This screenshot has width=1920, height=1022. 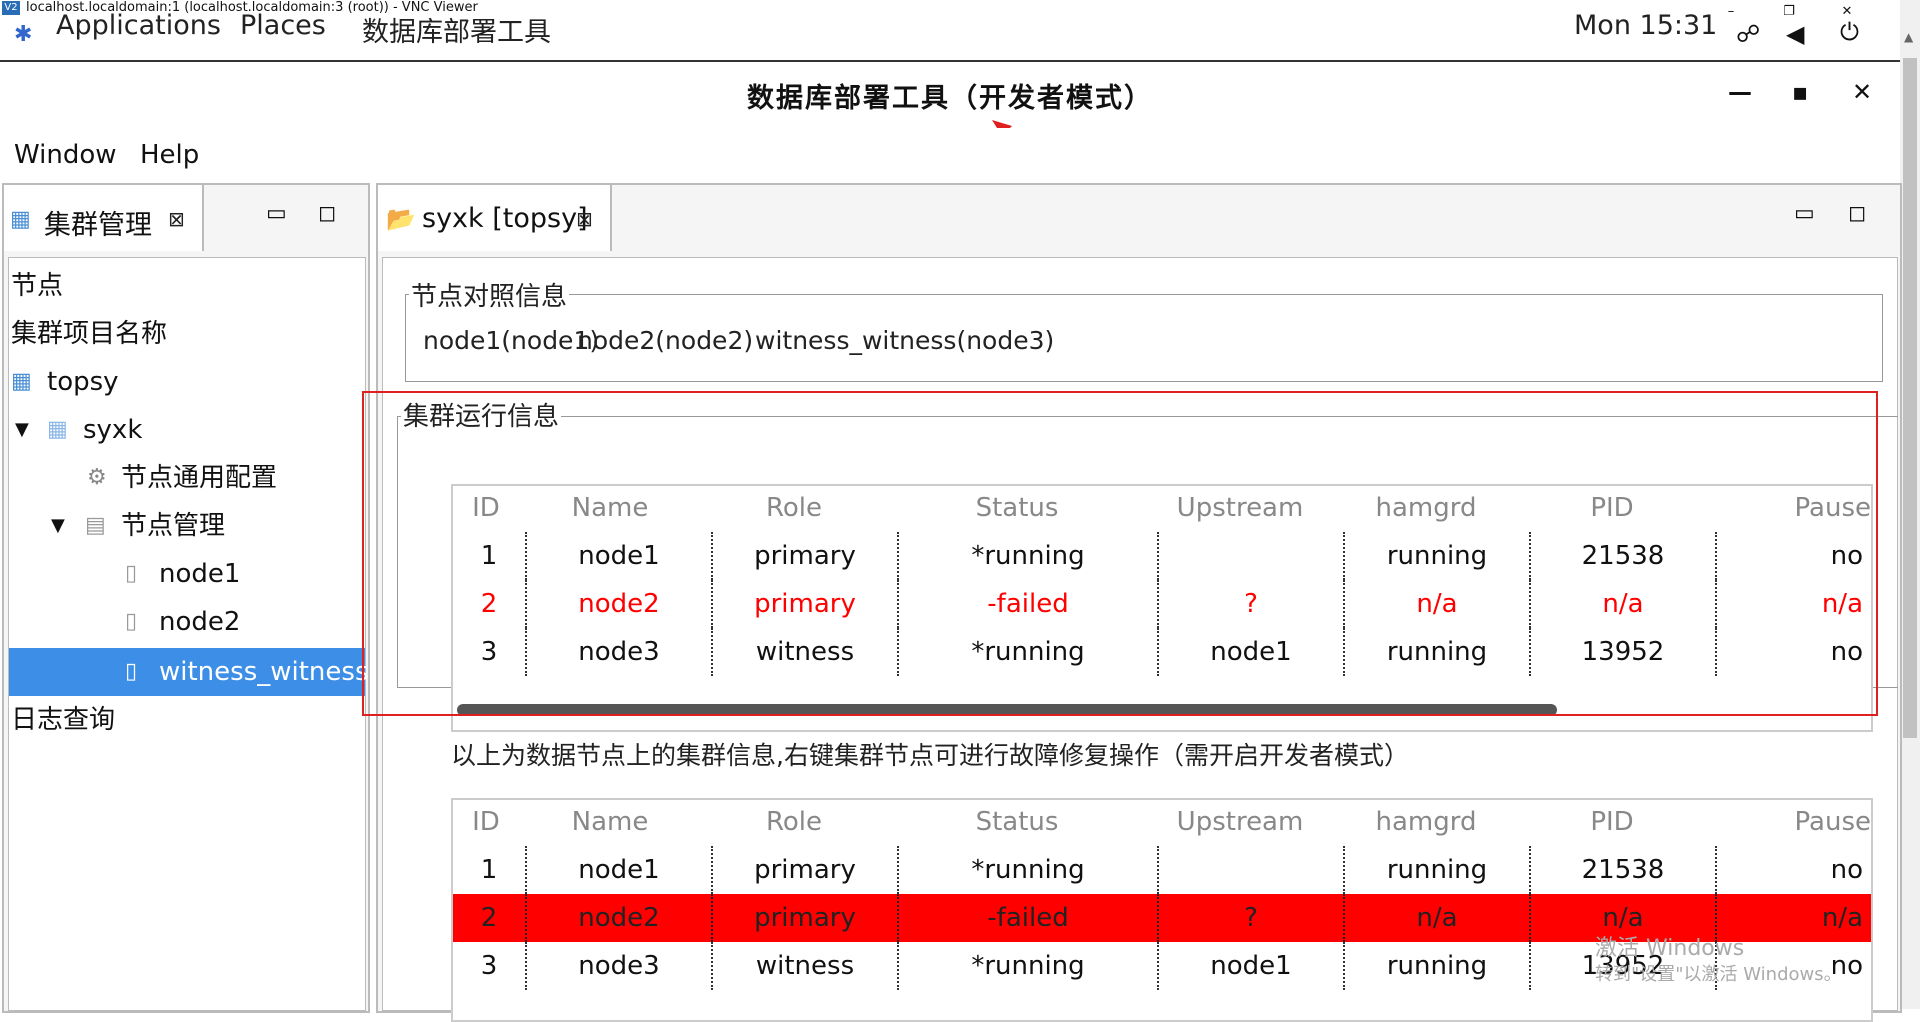 What do you see at coordinates (489, 294) in the screenshot?
I see `node-map-title: 节点对照信息` at bounding box center [489, 294].